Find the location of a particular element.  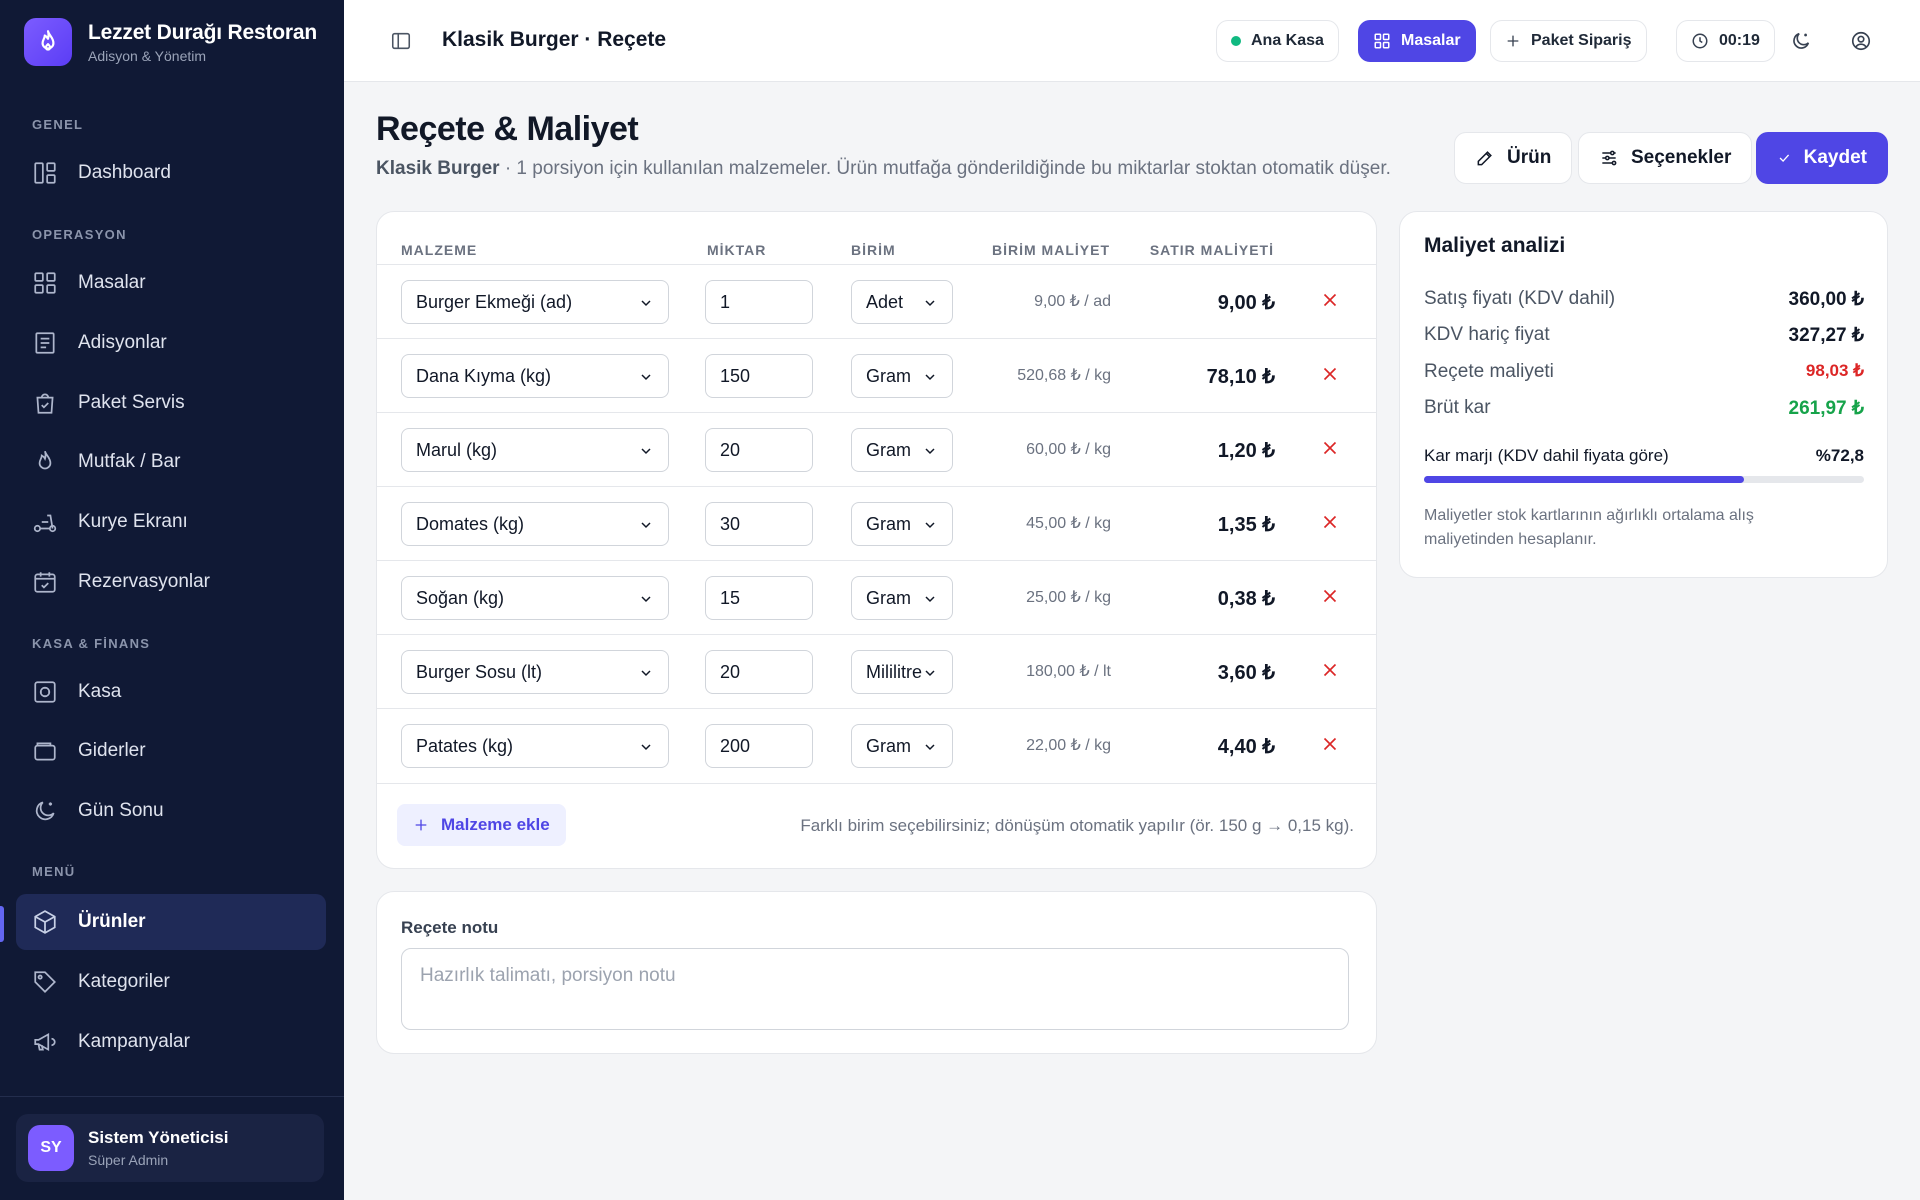

dashboard-icon is located at coordinates (45, 173).